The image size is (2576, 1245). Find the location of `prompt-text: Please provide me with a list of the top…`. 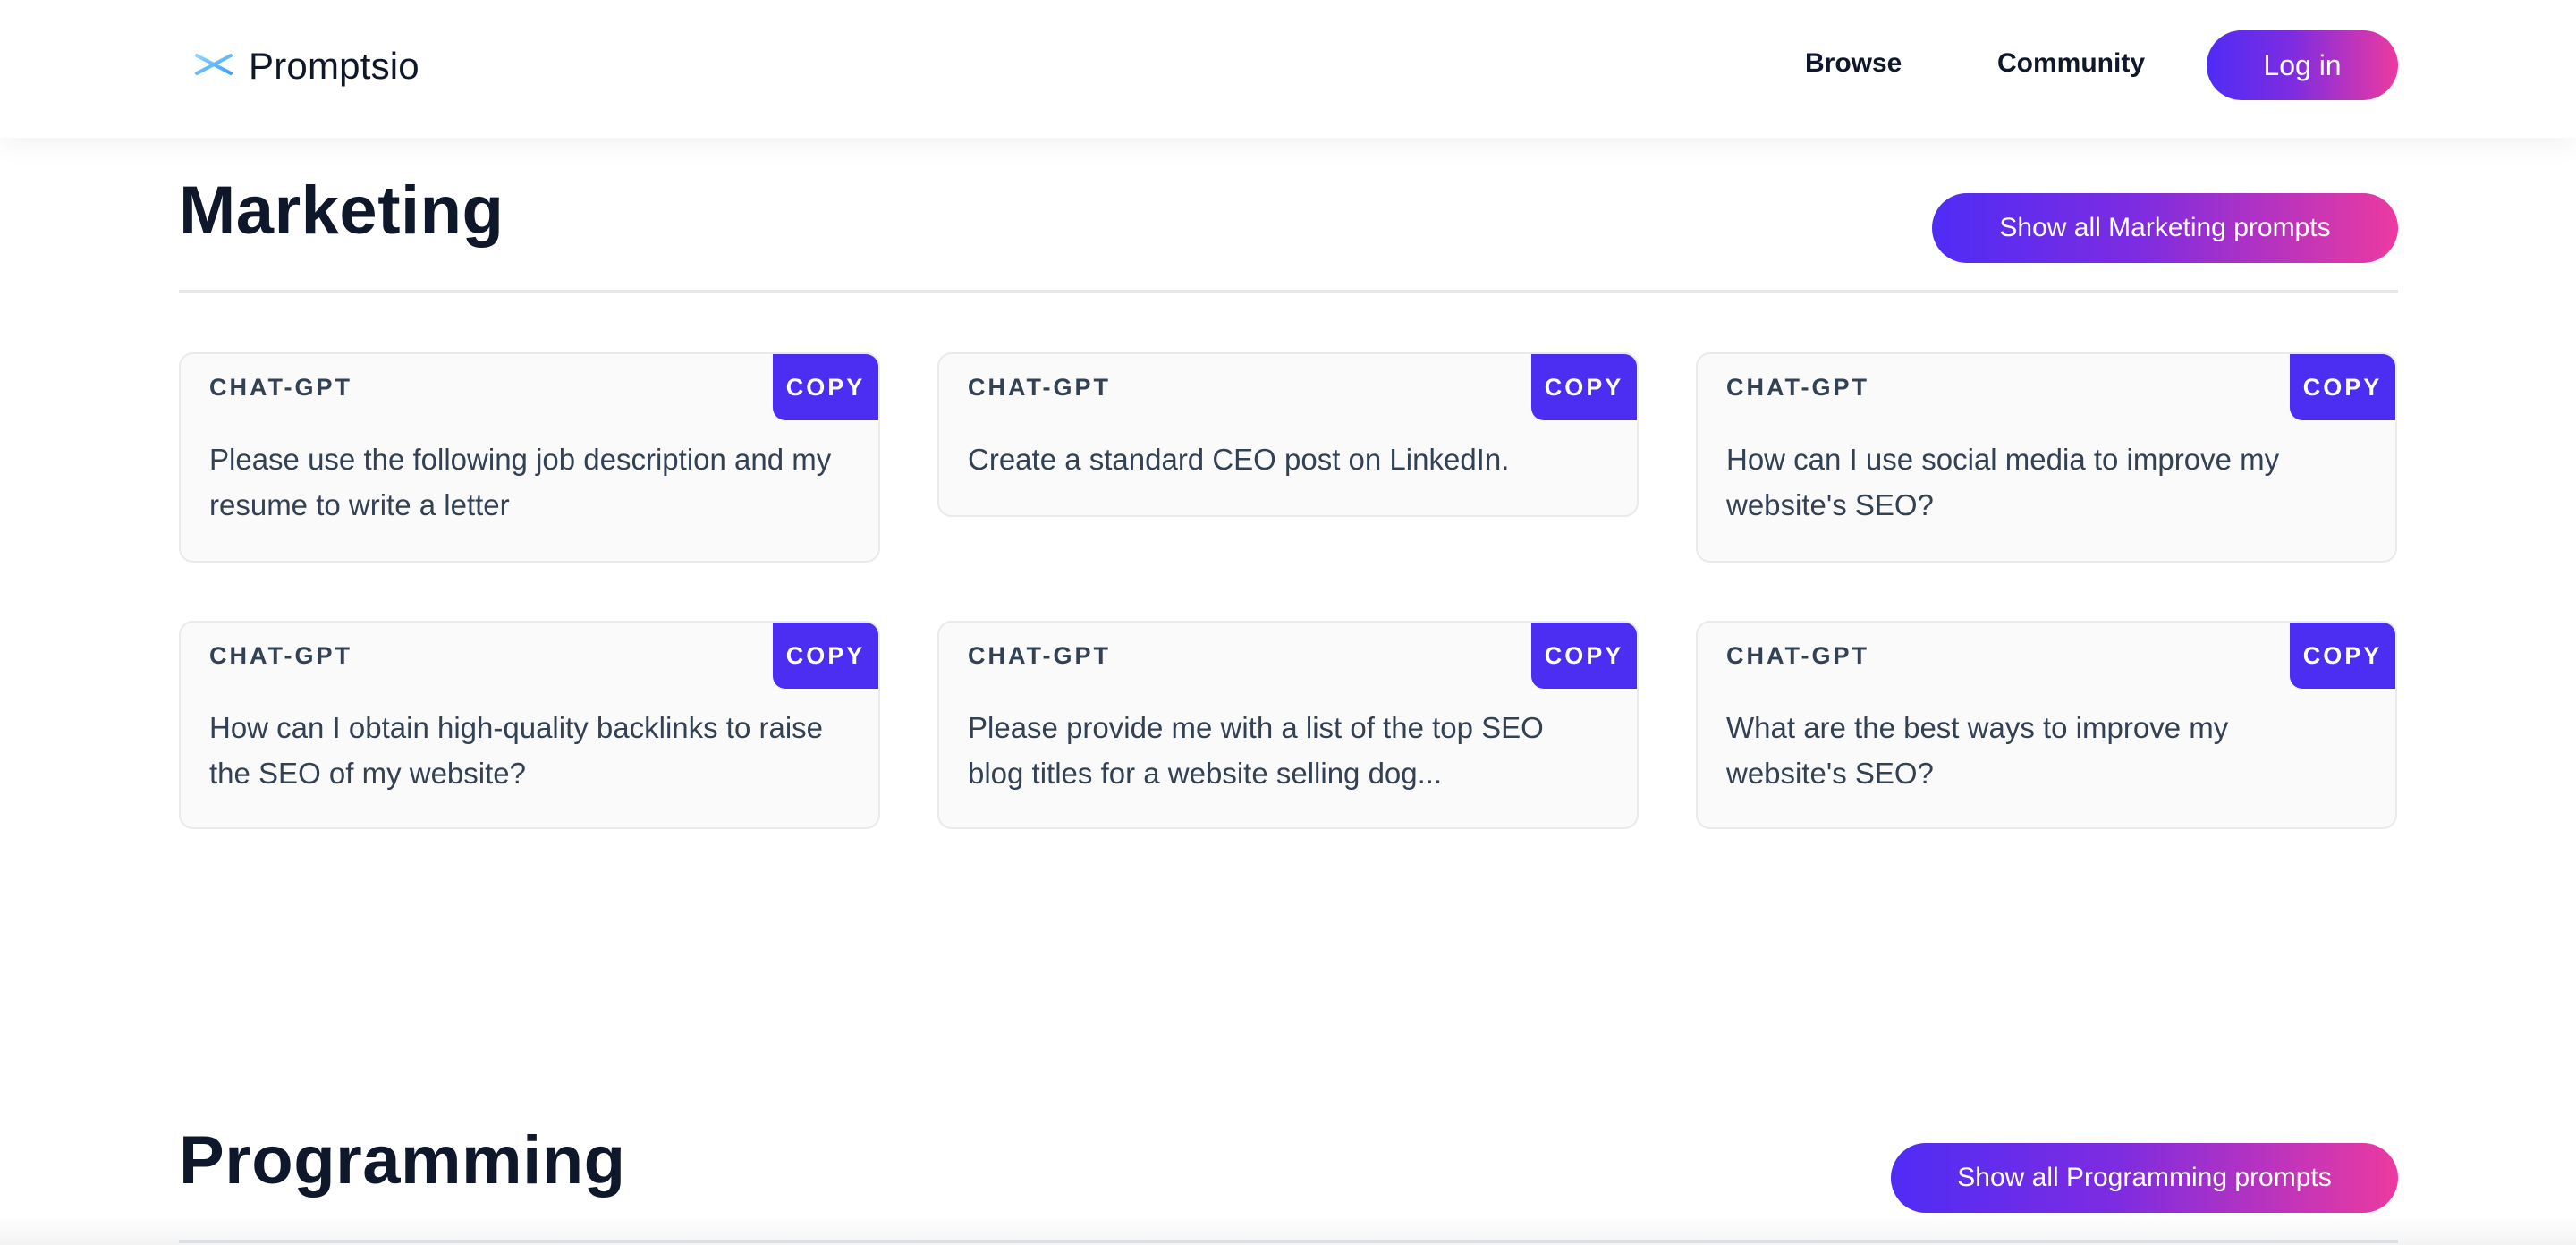

prompt-text: Please provide me with a list of the top… is located at coordinates (1256, 751).